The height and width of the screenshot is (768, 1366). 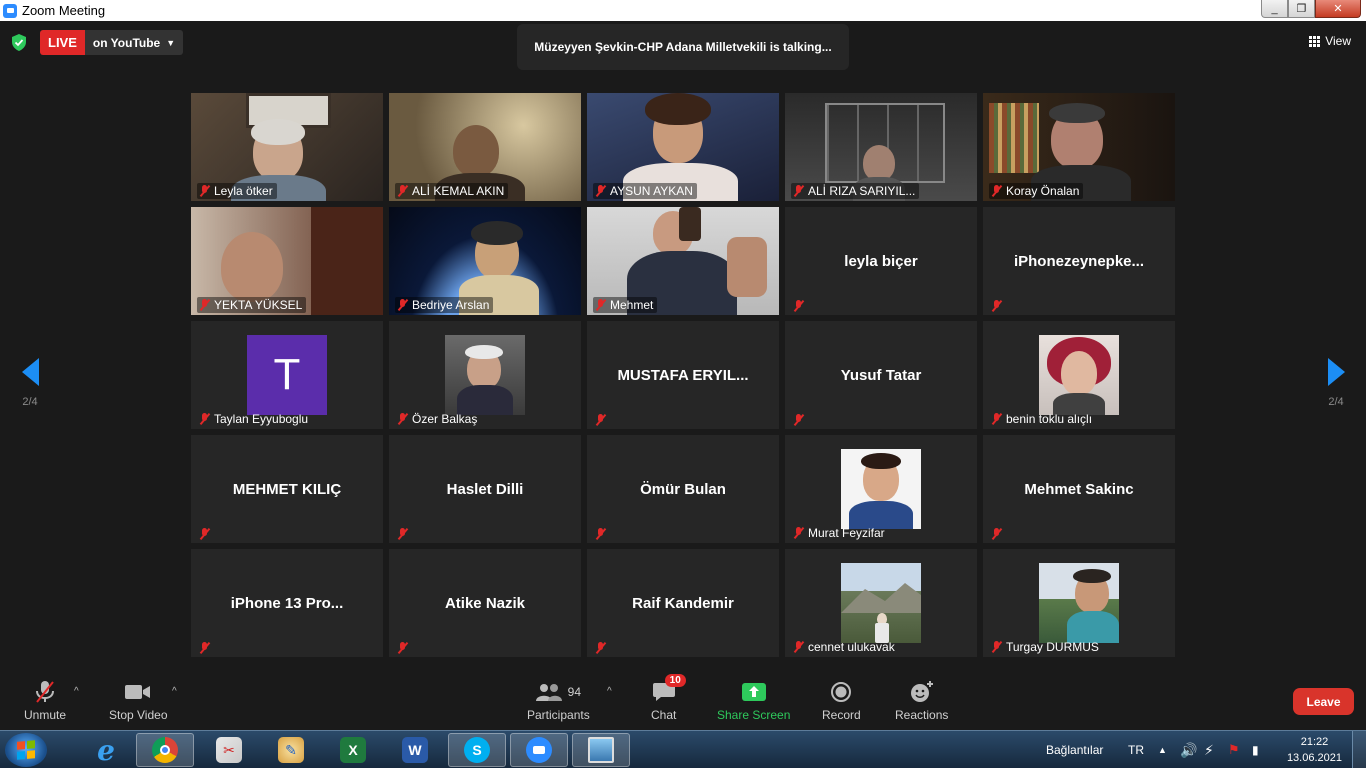 What do you see at coordinates (1234, 749) in the screenshot?
I see `action-center-flag-icon: ⚑` at bounding box center [1234, 749].